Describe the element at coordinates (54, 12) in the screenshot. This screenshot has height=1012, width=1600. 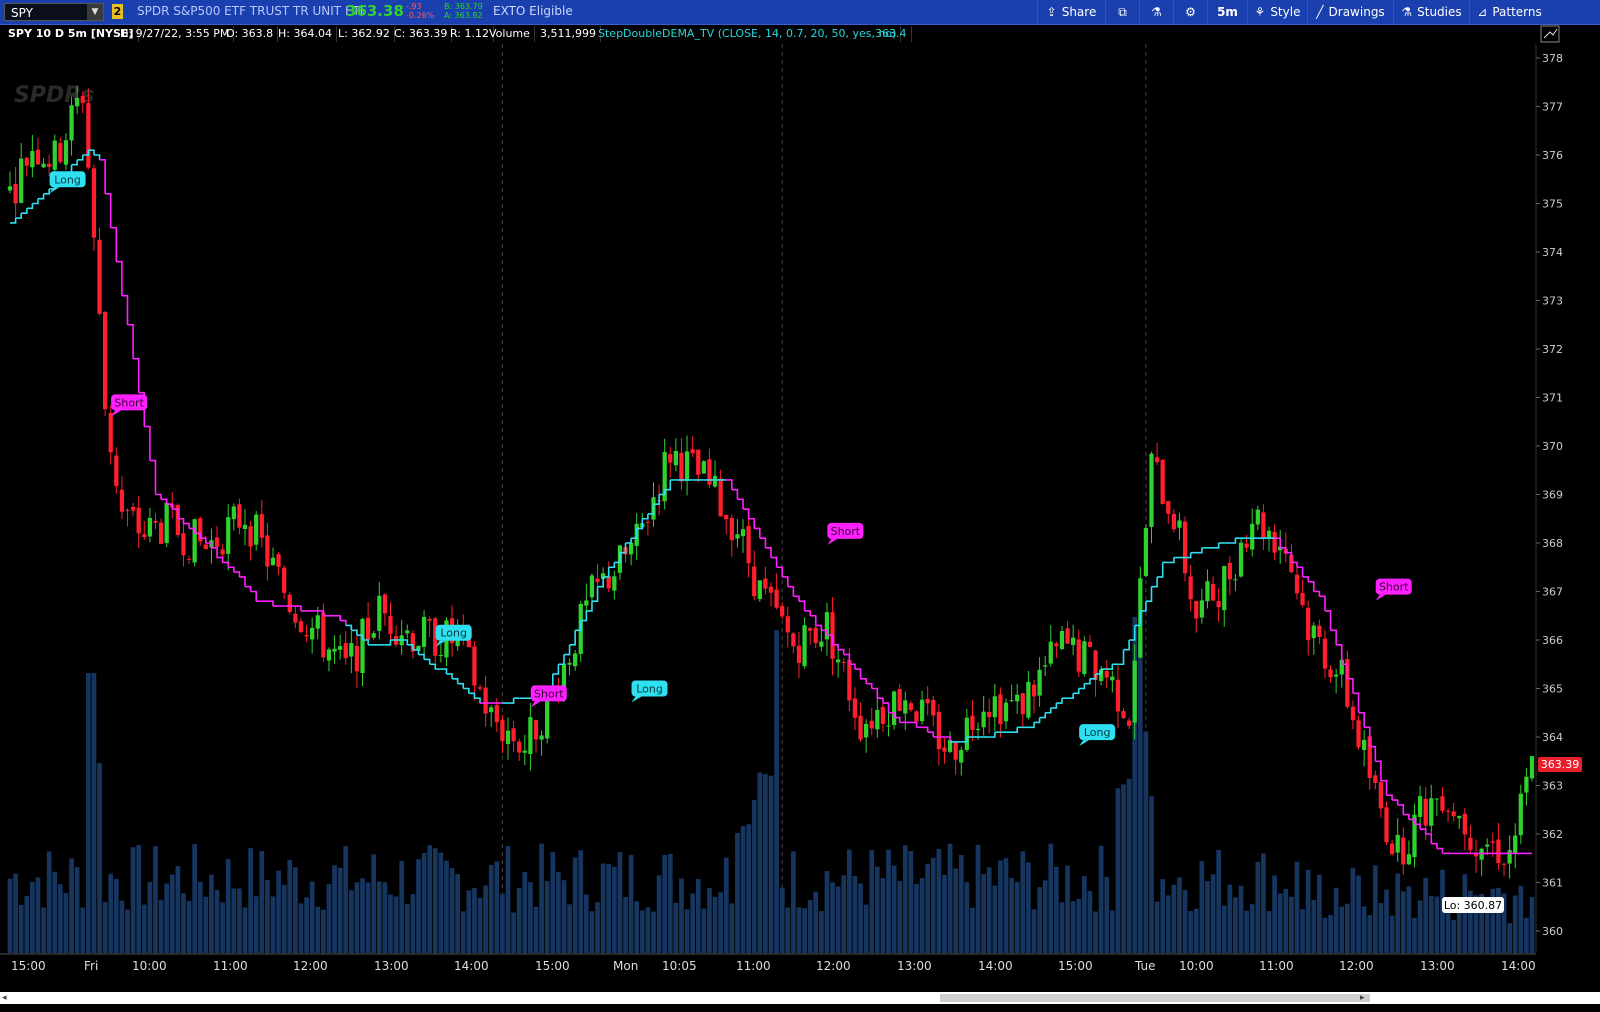
I see `symbol-selector: SPY ▼` at that location.